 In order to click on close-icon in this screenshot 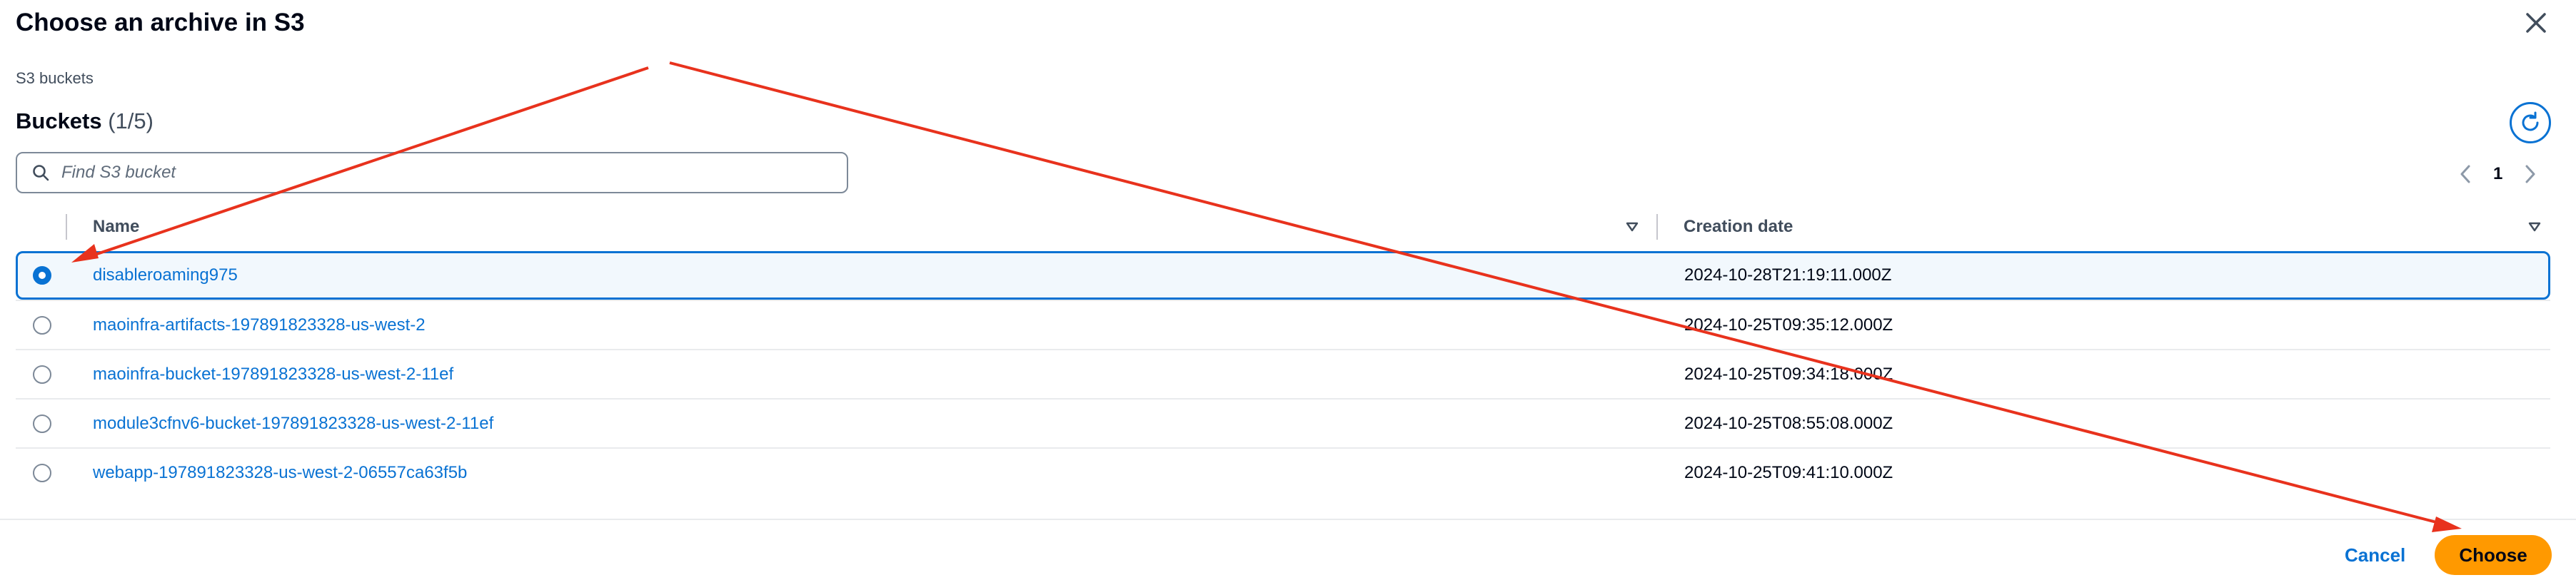, I will do `click(2536, 23)`.